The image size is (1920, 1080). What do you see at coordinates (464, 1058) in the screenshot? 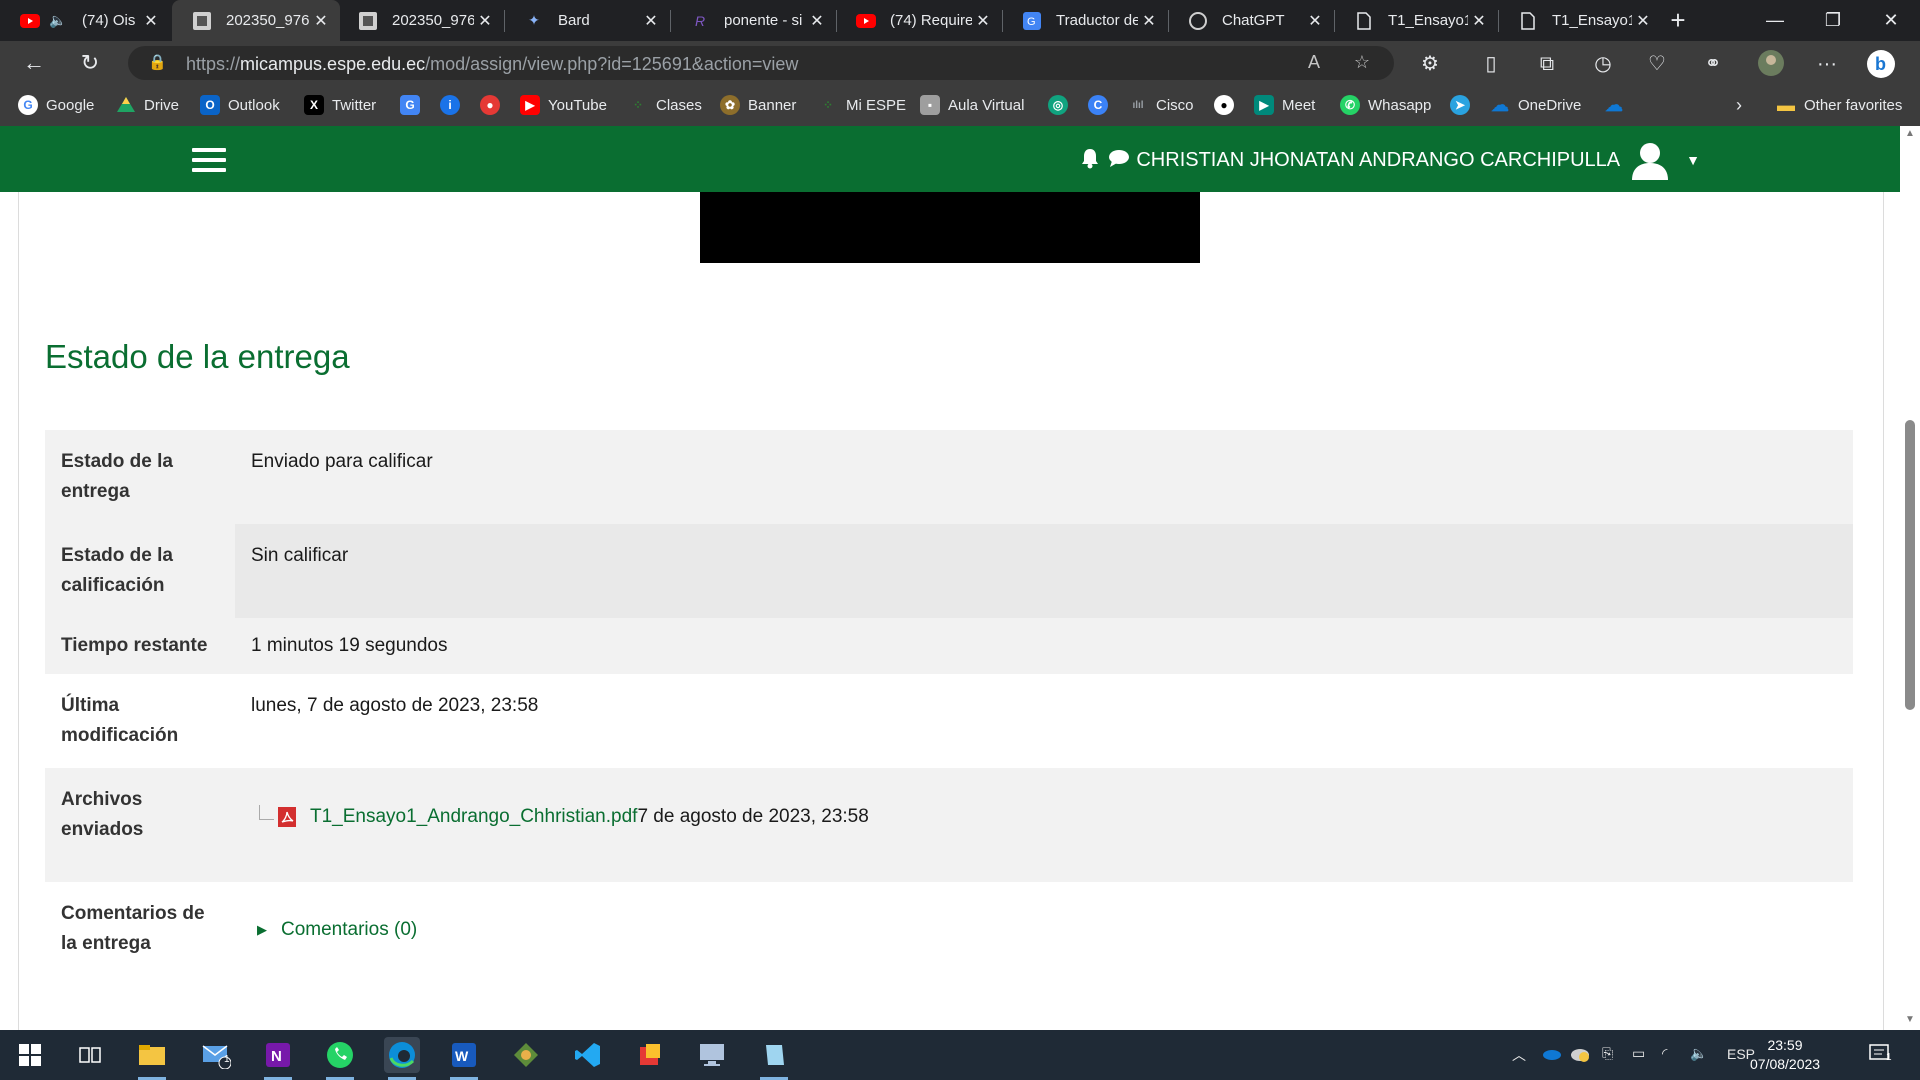
I see `word-icon: W` at bounding box center [464, 1058].